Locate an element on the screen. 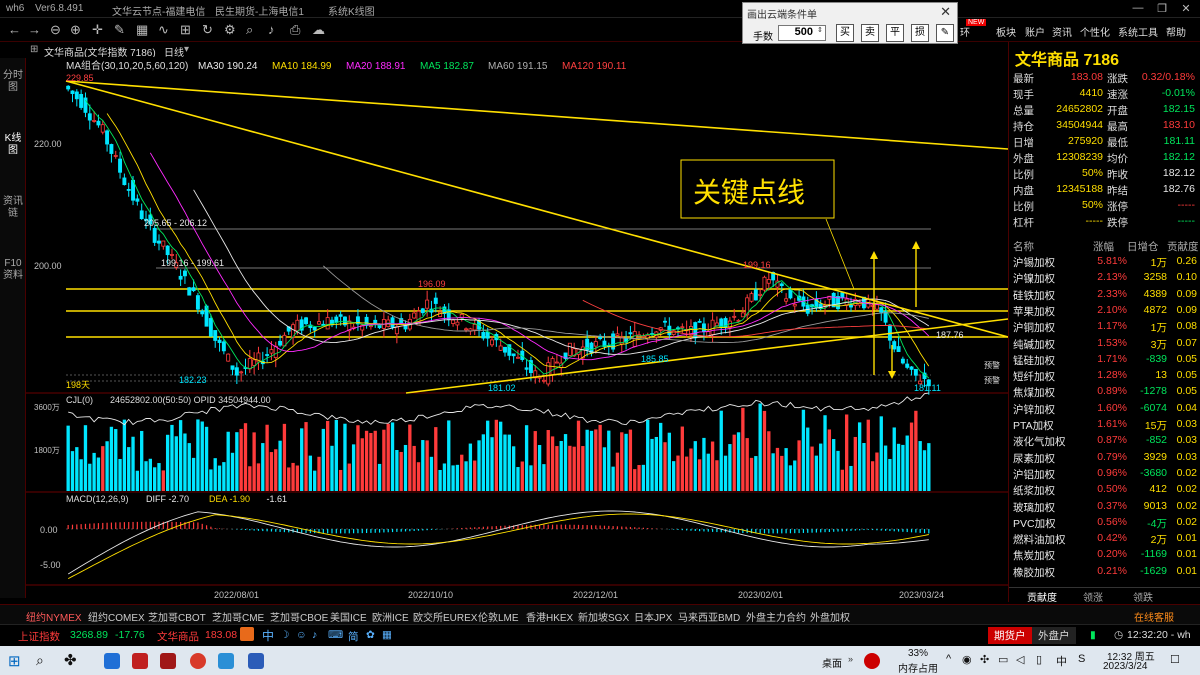 This screenshot has width=1200, height=675. tray-app-icon is located at coordinates (872, 661).